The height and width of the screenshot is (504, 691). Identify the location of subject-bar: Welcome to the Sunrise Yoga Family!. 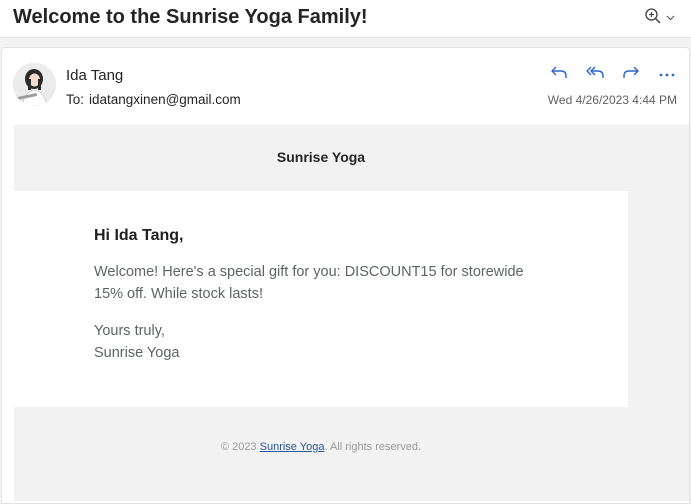
(345, 19).